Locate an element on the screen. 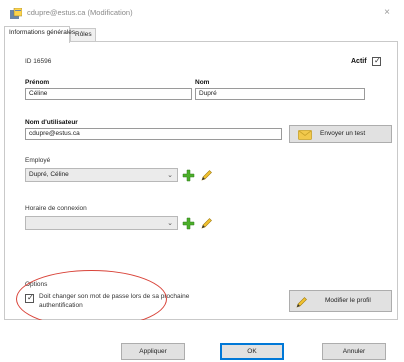  apply-button: Appliquer is located at coordinates (153, 351).